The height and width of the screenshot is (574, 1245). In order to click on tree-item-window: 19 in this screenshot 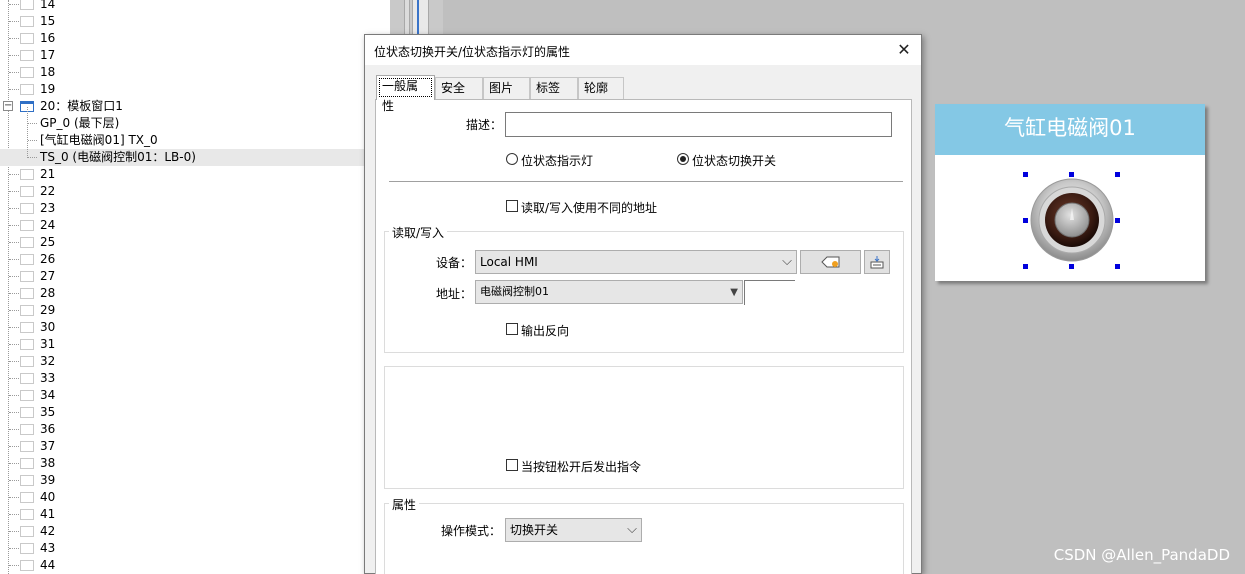, I will do `click(195, 89)`.